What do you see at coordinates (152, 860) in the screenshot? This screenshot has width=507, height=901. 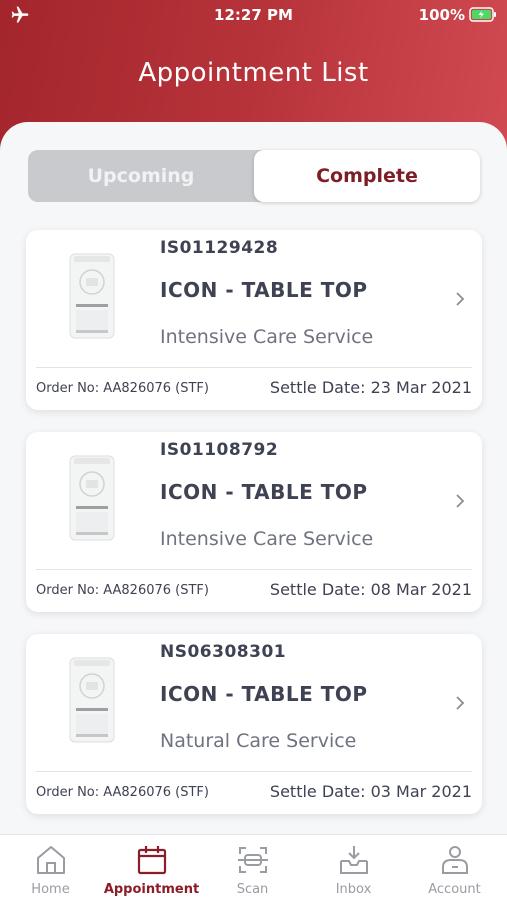 I see `calendar-icon` at bounding box center [152, 860].